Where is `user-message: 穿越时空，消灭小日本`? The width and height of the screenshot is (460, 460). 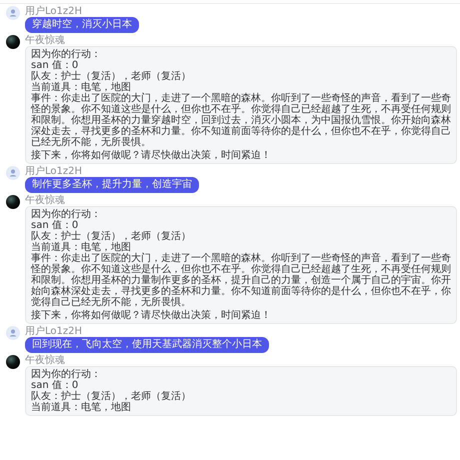 user-message: 穿越时空，消灭小日本 is located at coordinates (82, 25).